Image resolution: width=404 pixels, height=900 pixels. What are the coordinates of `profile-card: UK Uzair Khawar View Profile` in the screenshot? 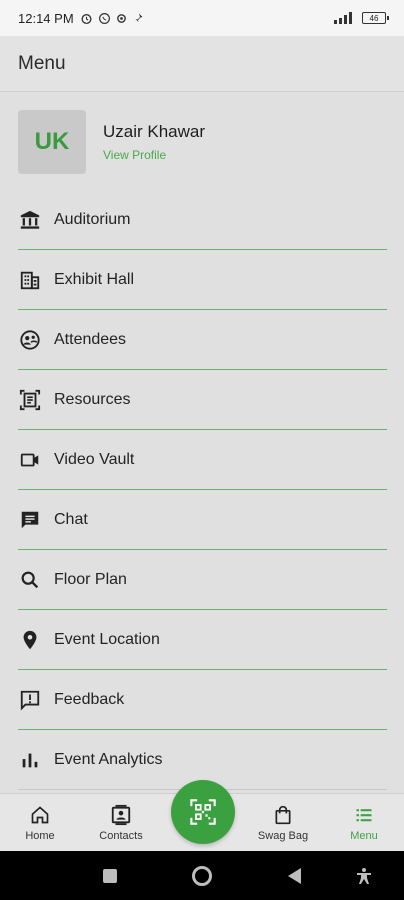 It's located at (111, 142).